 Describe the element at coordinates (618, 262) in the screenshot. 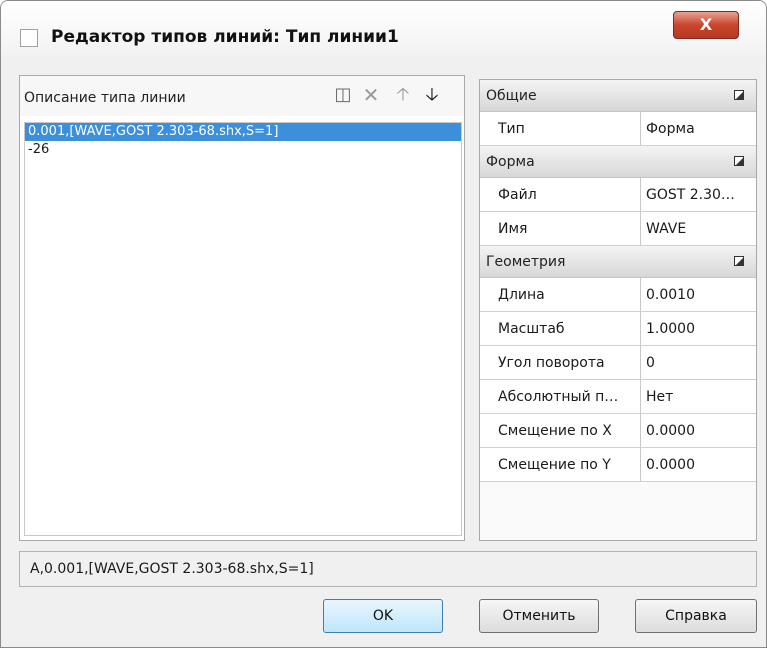

I see `property-group-header: Геометрия` at that location.